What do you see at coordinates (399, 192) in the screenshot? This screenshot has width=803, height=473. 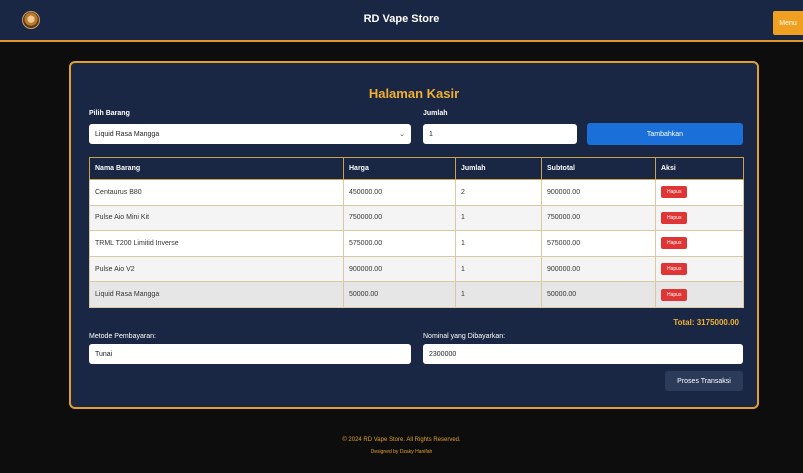 I see `cell-price: 450000.00` at bounding box center [399, 192].